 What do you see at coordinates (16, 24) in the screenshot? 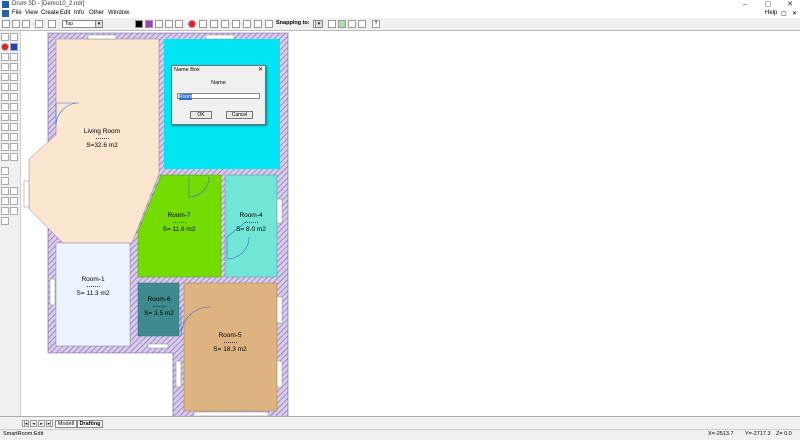
I see `open-folder-icon` at bounding box center [16, 24].